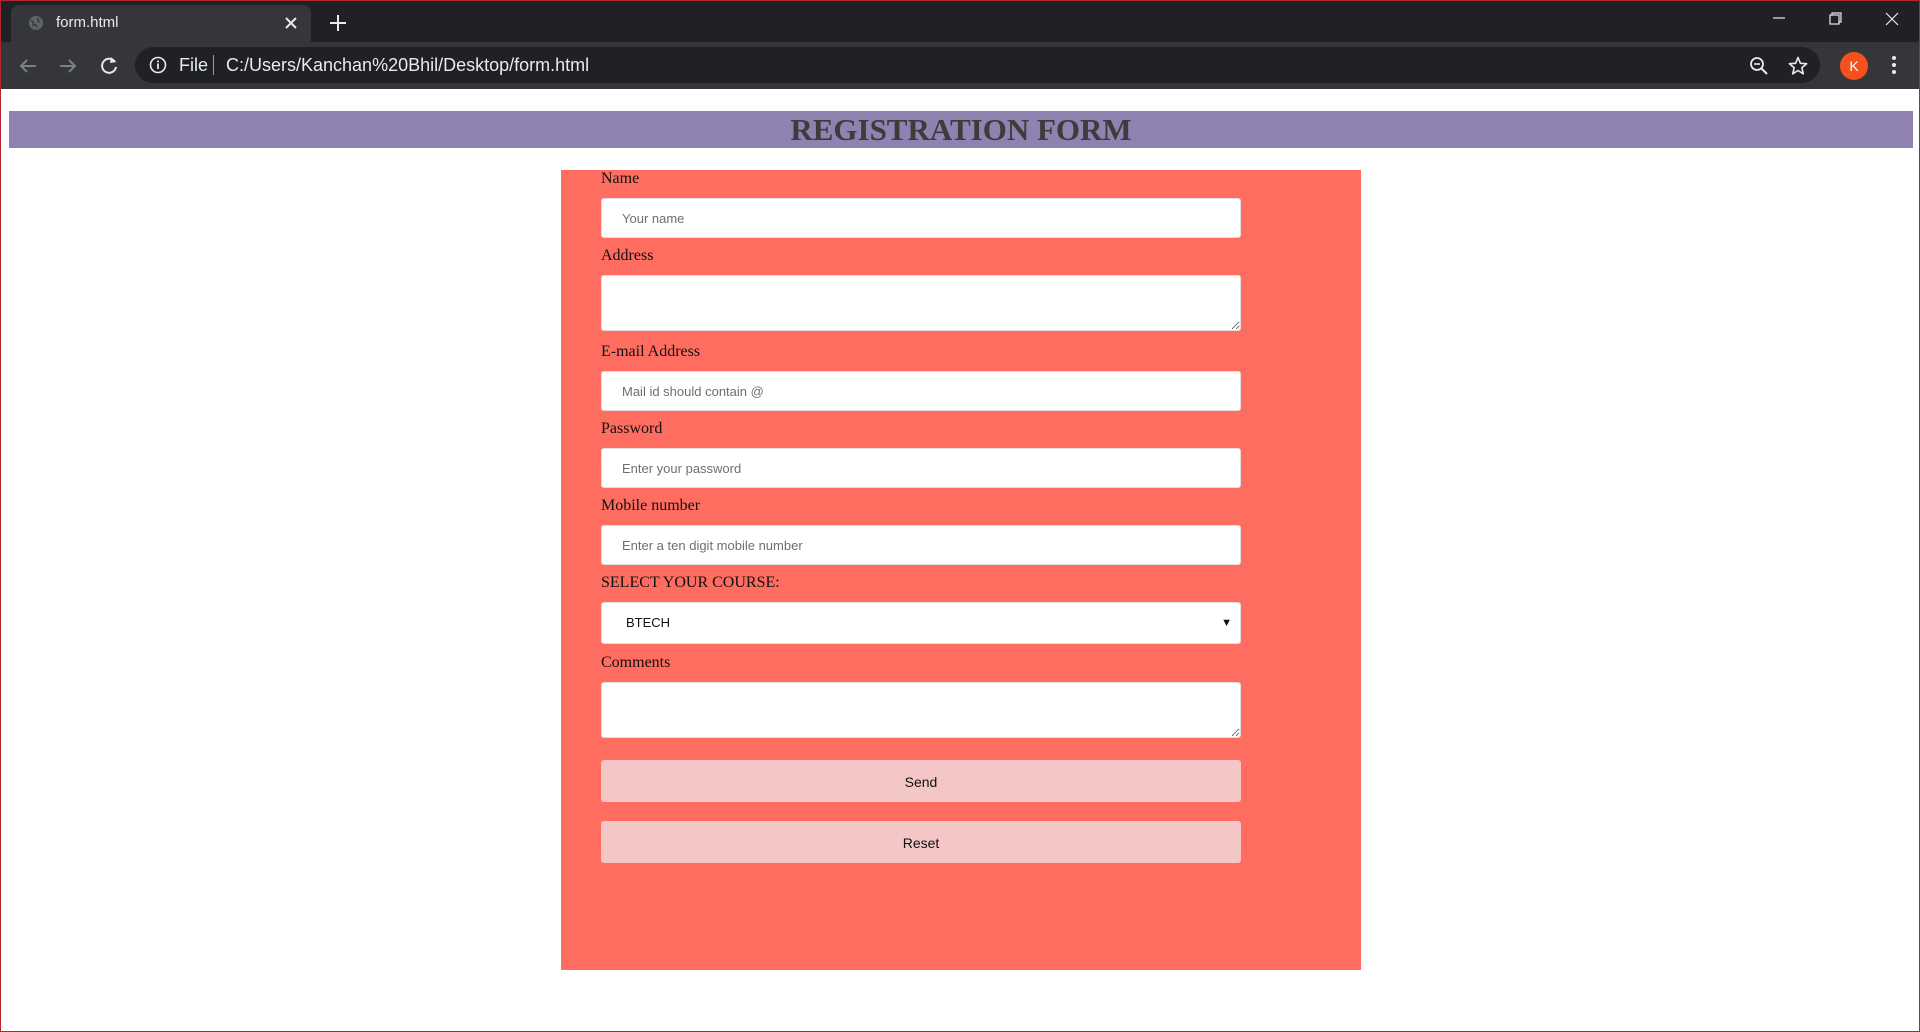 The width and height of the screenshot is (1920, 1032). I want to click on tab-strip: form.html, so click(960, 21).